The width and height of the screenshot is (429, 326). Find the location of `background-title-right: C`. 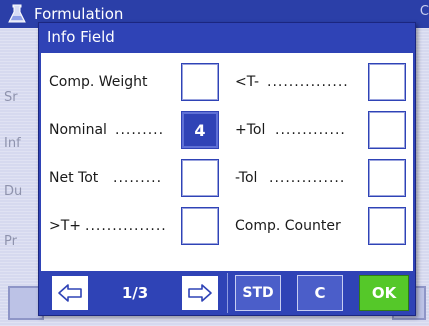

background-title-right: C is located at coordinates (424, 11).